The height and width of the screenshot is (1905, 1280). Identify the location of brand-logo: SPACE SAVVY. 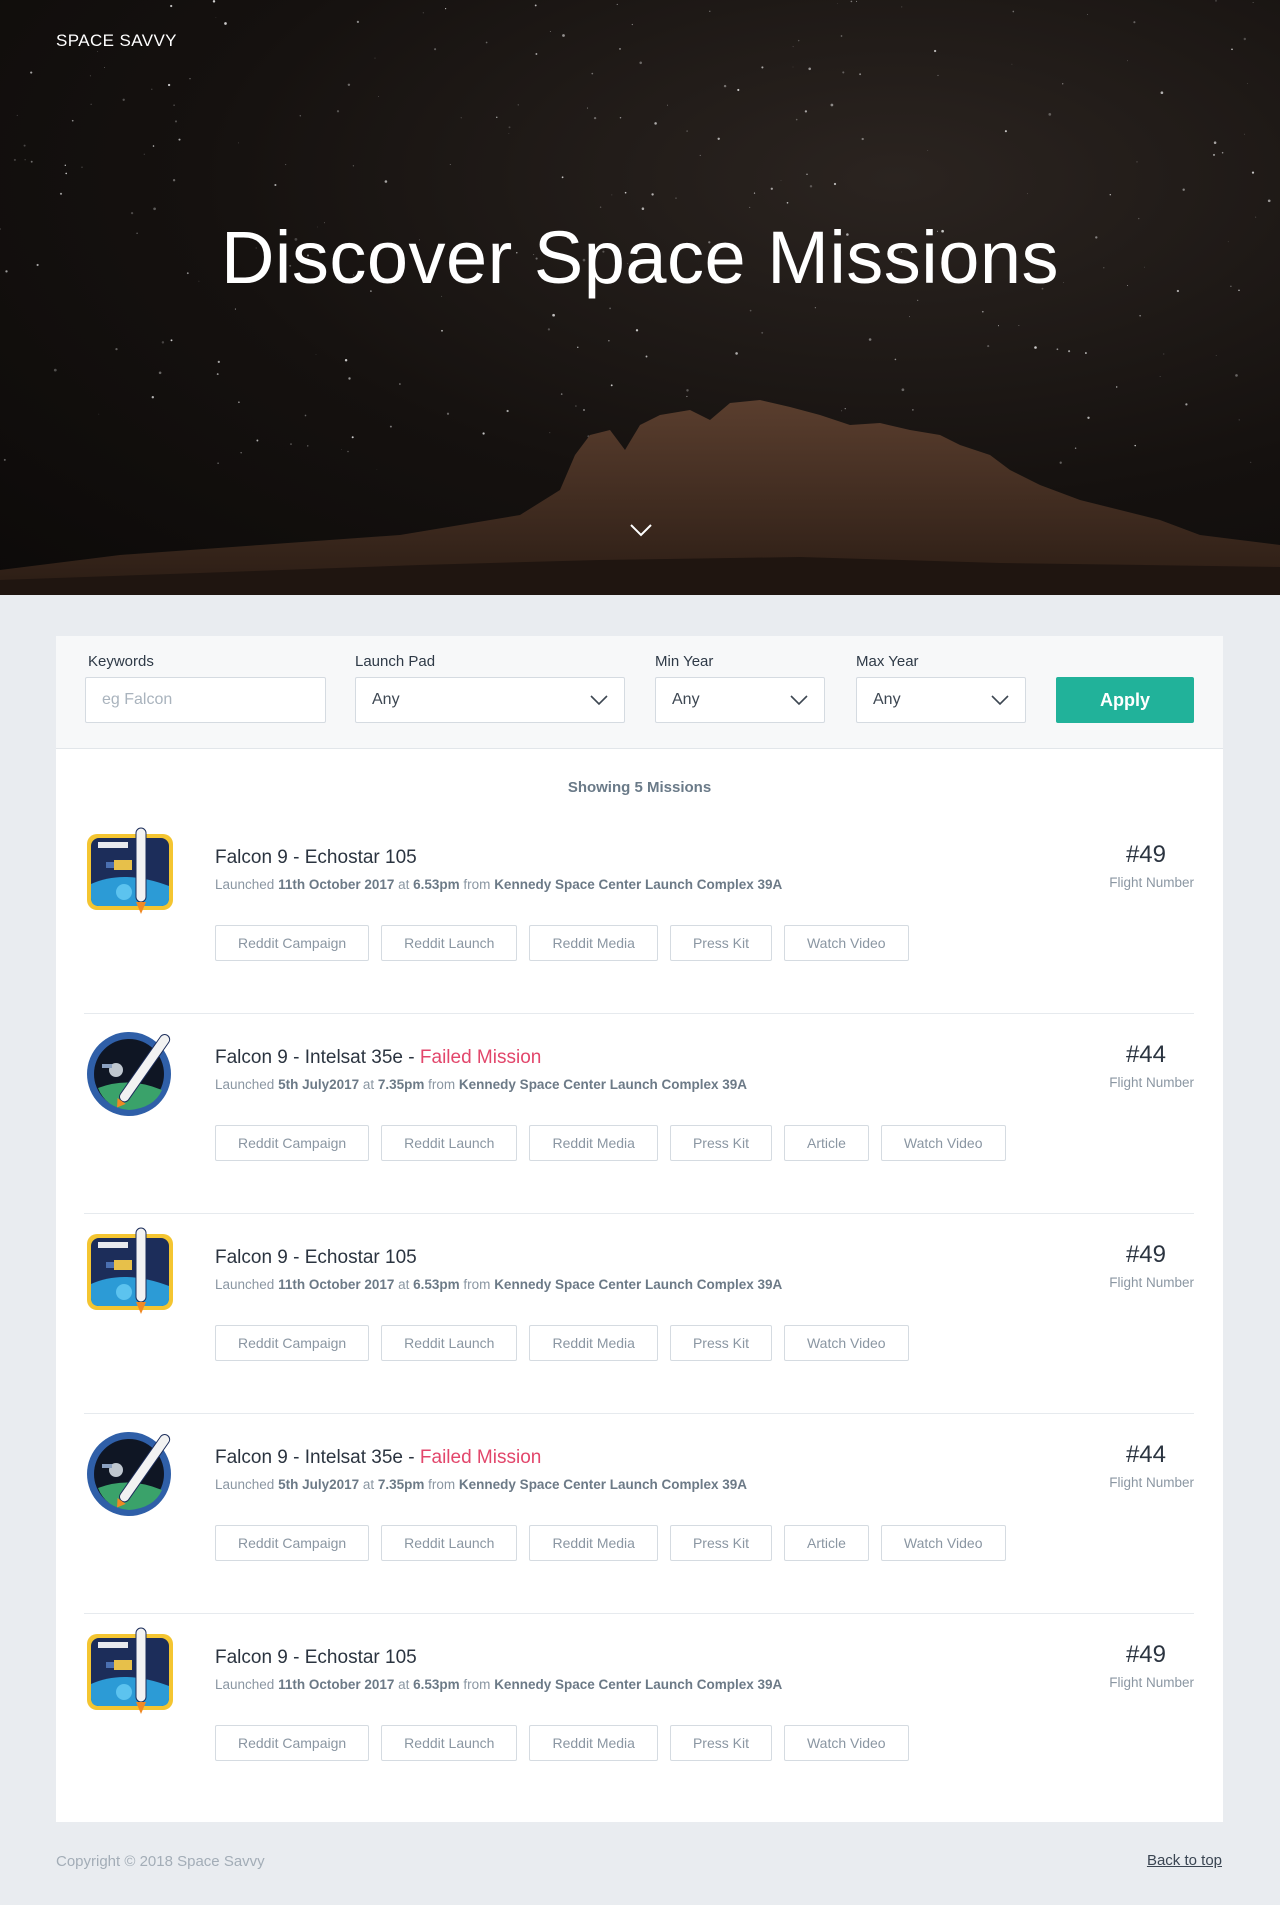
(116, 41).